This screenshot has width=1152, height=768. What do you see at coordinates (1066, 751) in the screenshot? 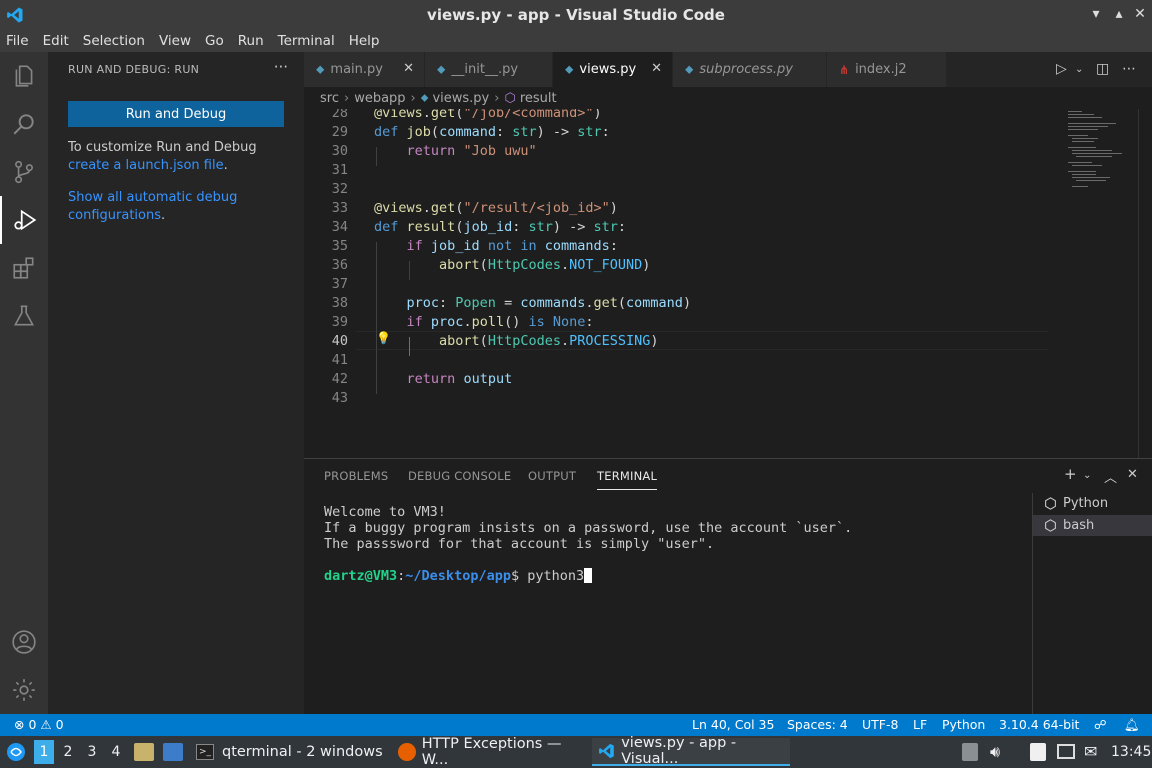
I see `network-icon` at bounding box center [1066, 751].